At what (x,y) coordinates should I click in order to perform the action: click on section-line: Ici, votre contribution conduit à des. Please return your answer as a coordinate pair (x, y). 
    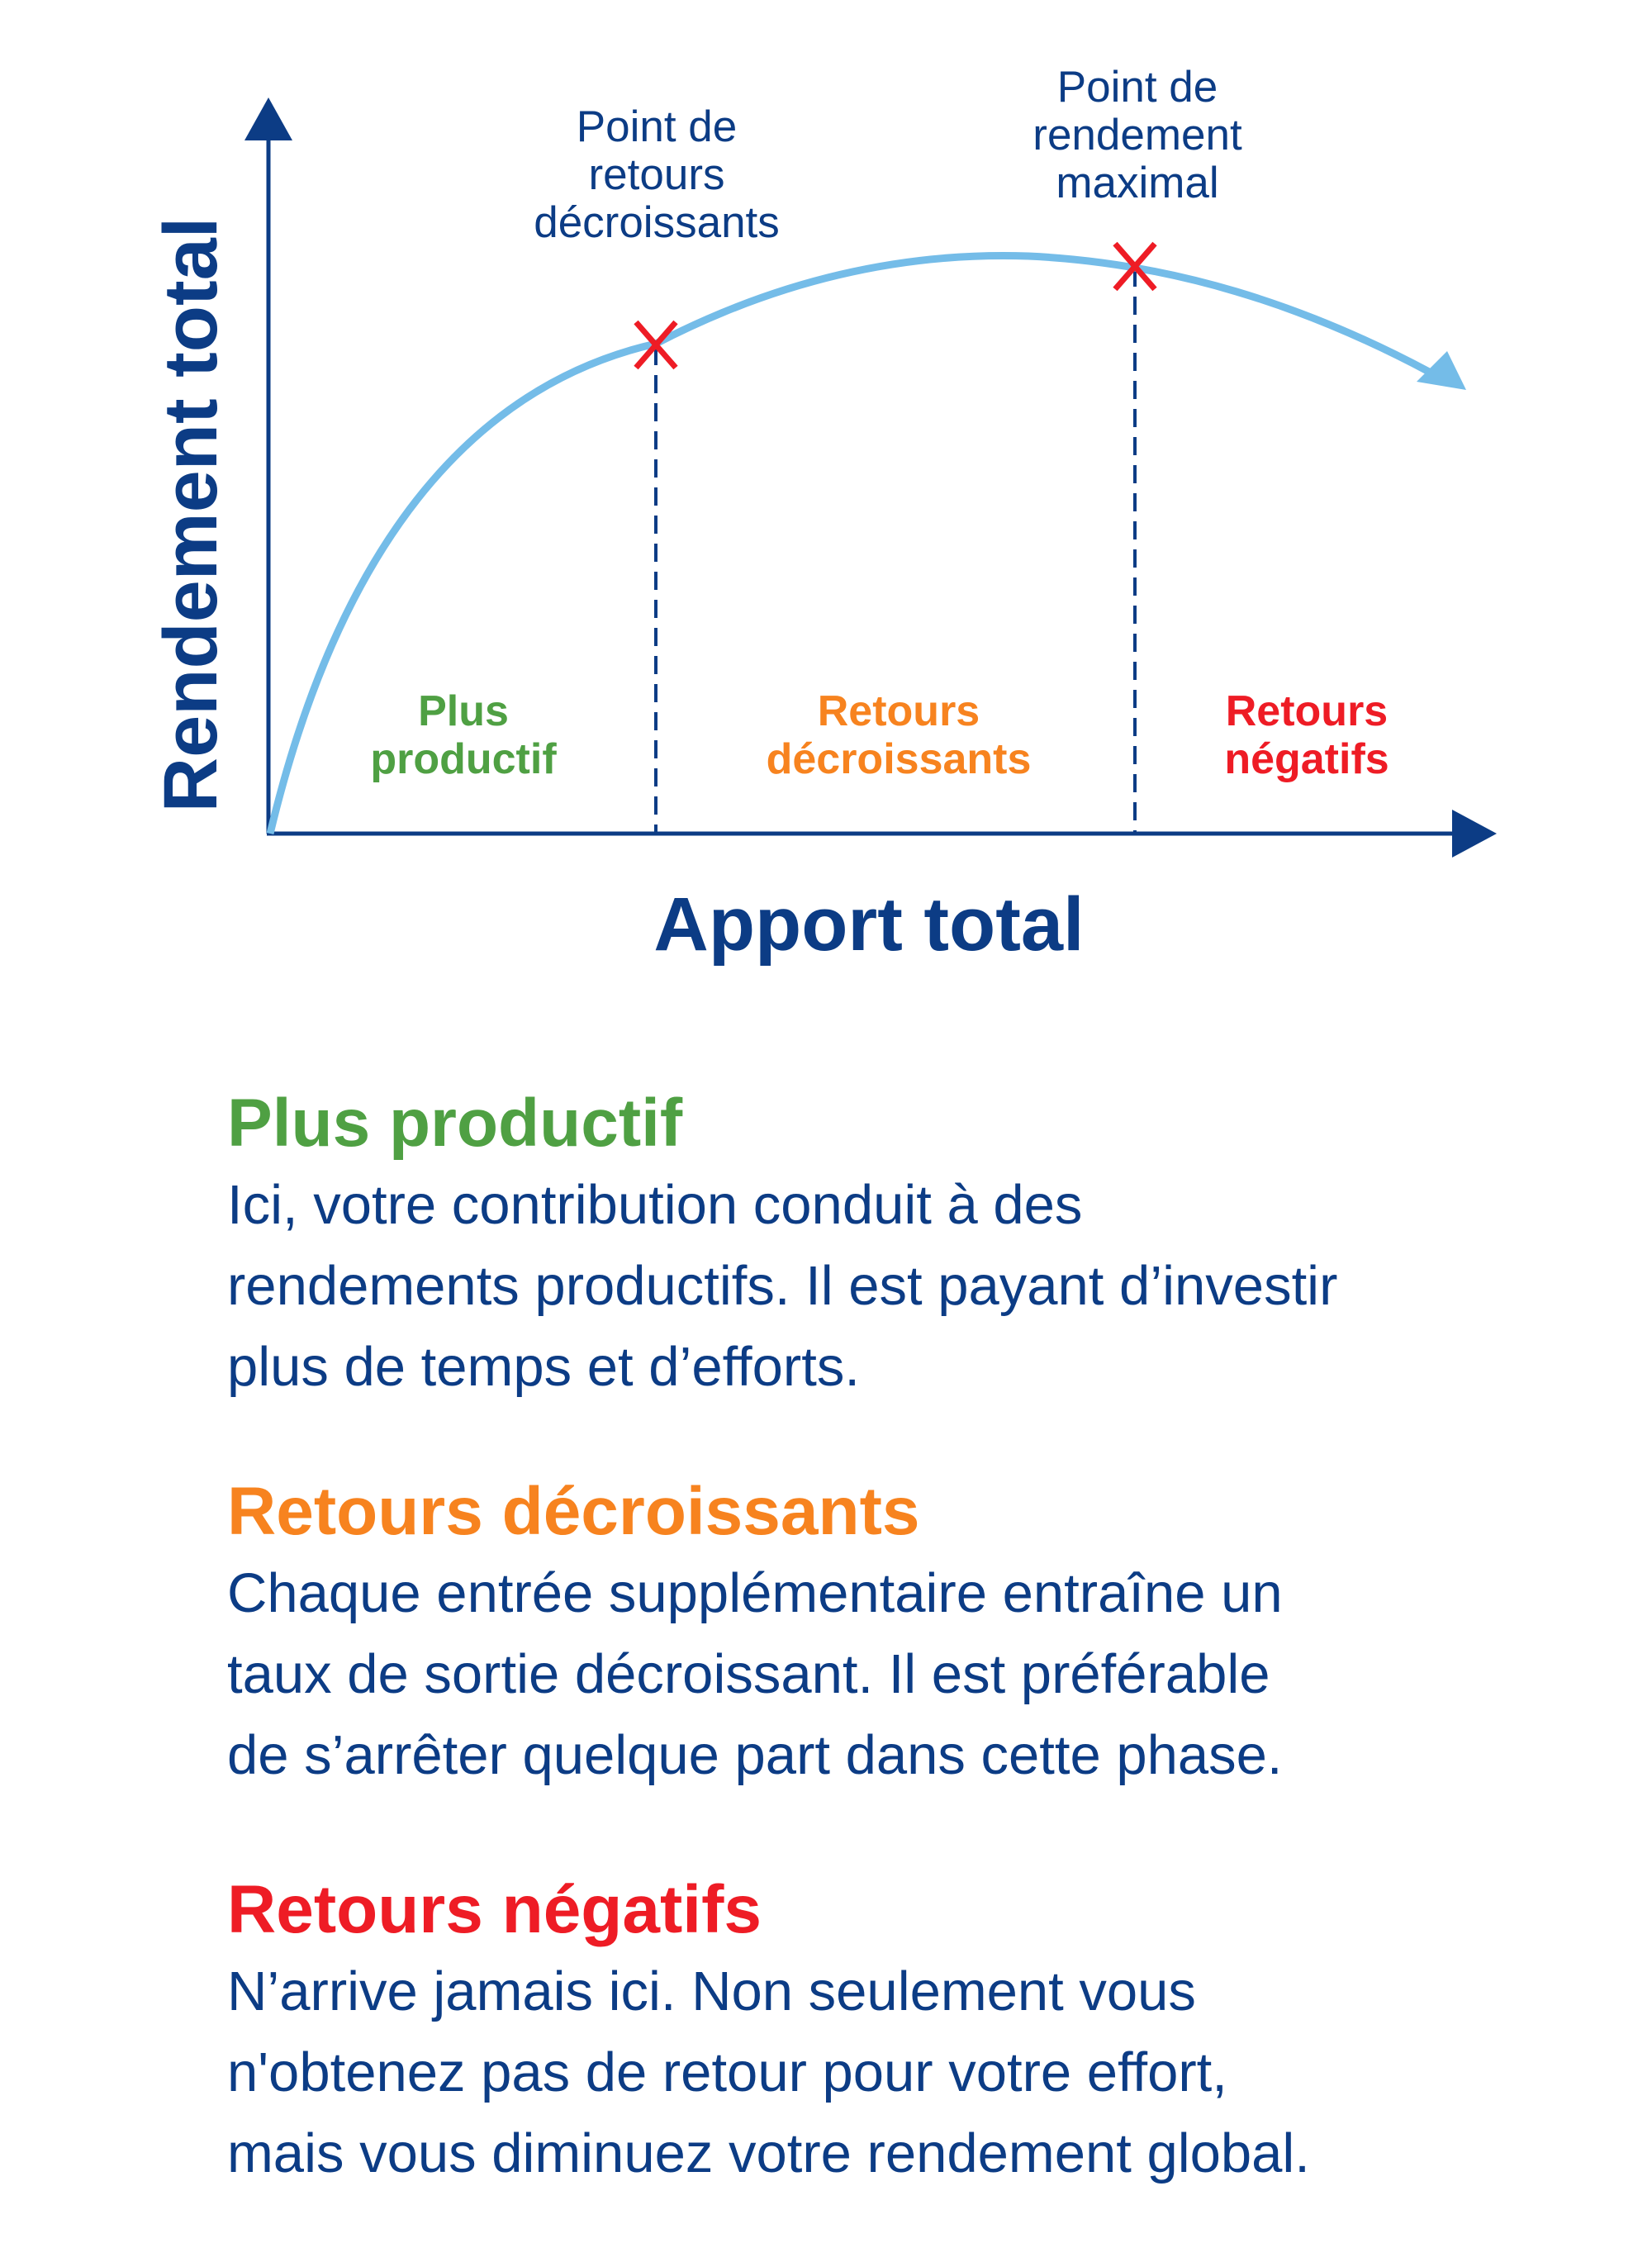
    Looking at the image, I should click on (655, 1205).